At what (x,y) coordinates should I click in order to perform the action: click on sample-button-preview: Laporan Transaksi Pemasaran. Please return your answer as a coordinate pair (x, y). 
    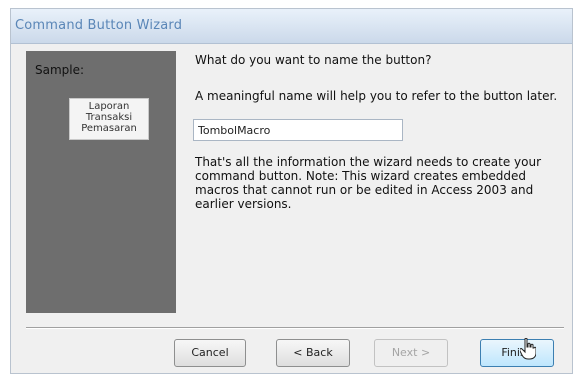
    Looking at the image, I should click on (109, 119).